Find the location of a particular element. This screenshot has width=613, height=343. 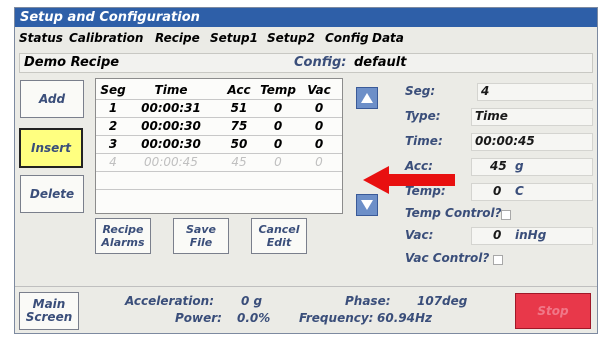

phase-value: 107deg is located at coordinates (442, 301).